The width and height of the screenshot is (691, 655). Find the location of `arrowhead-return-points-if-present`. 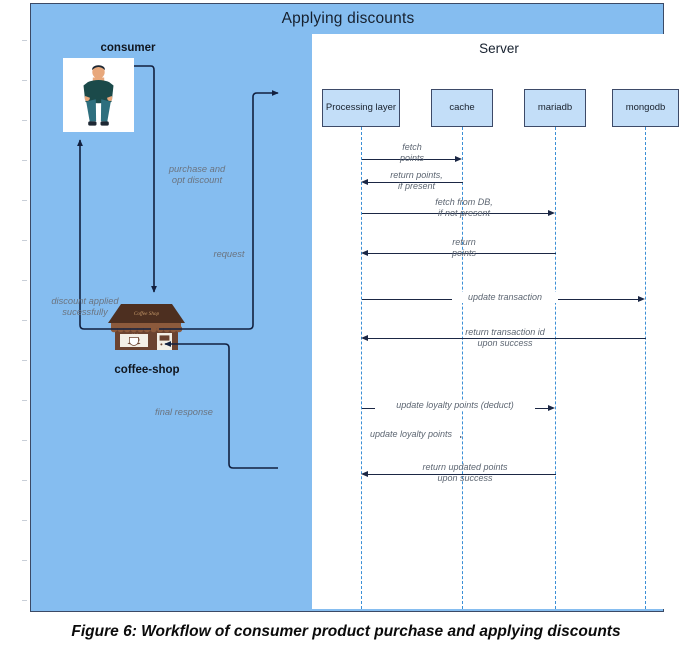

arrowhead-return-points-if-present is located at coordinates (364, 181).